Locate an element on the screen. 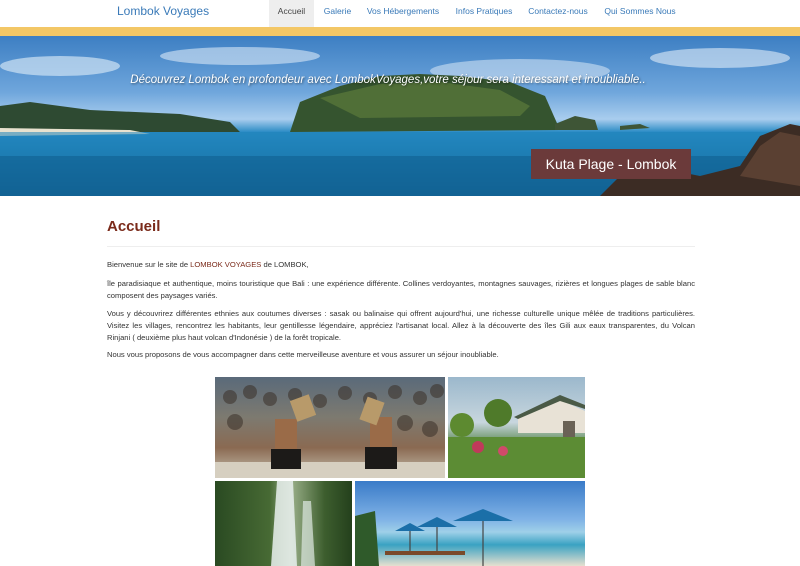  intro-highlight: LOMBOK VOYAGES is located at coordinates (226, 264).